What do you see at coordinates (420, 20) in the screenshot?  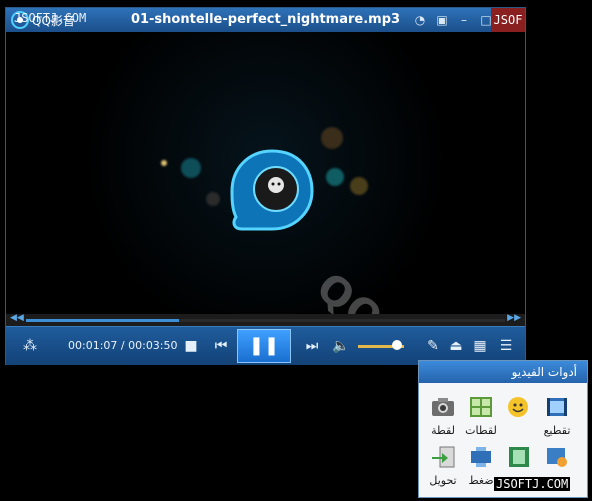 I see `chat-icon: ◔` at bounding box center [420, 20].